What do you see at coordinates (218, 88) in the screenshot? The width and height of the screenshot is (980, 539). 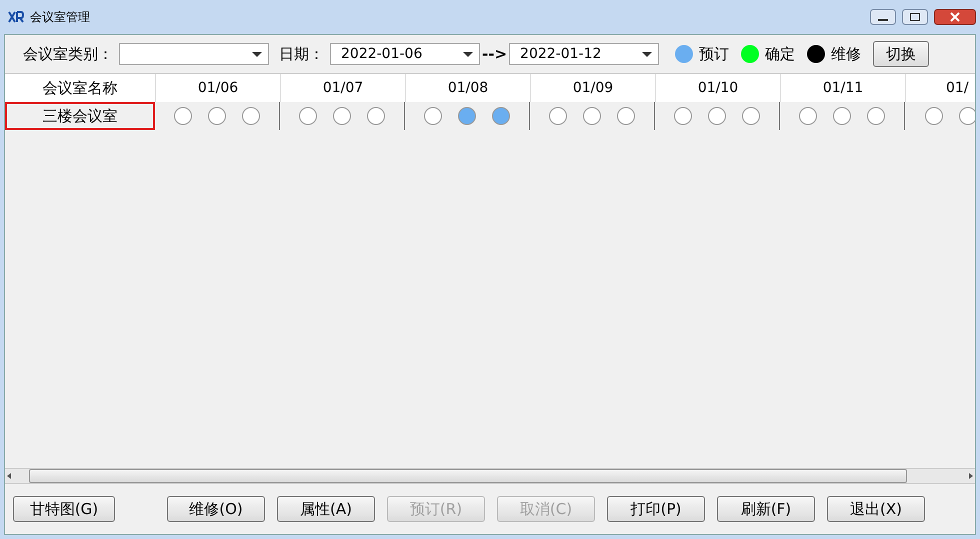 I see `date-header: 01/06` at bounding box center [218, 88].